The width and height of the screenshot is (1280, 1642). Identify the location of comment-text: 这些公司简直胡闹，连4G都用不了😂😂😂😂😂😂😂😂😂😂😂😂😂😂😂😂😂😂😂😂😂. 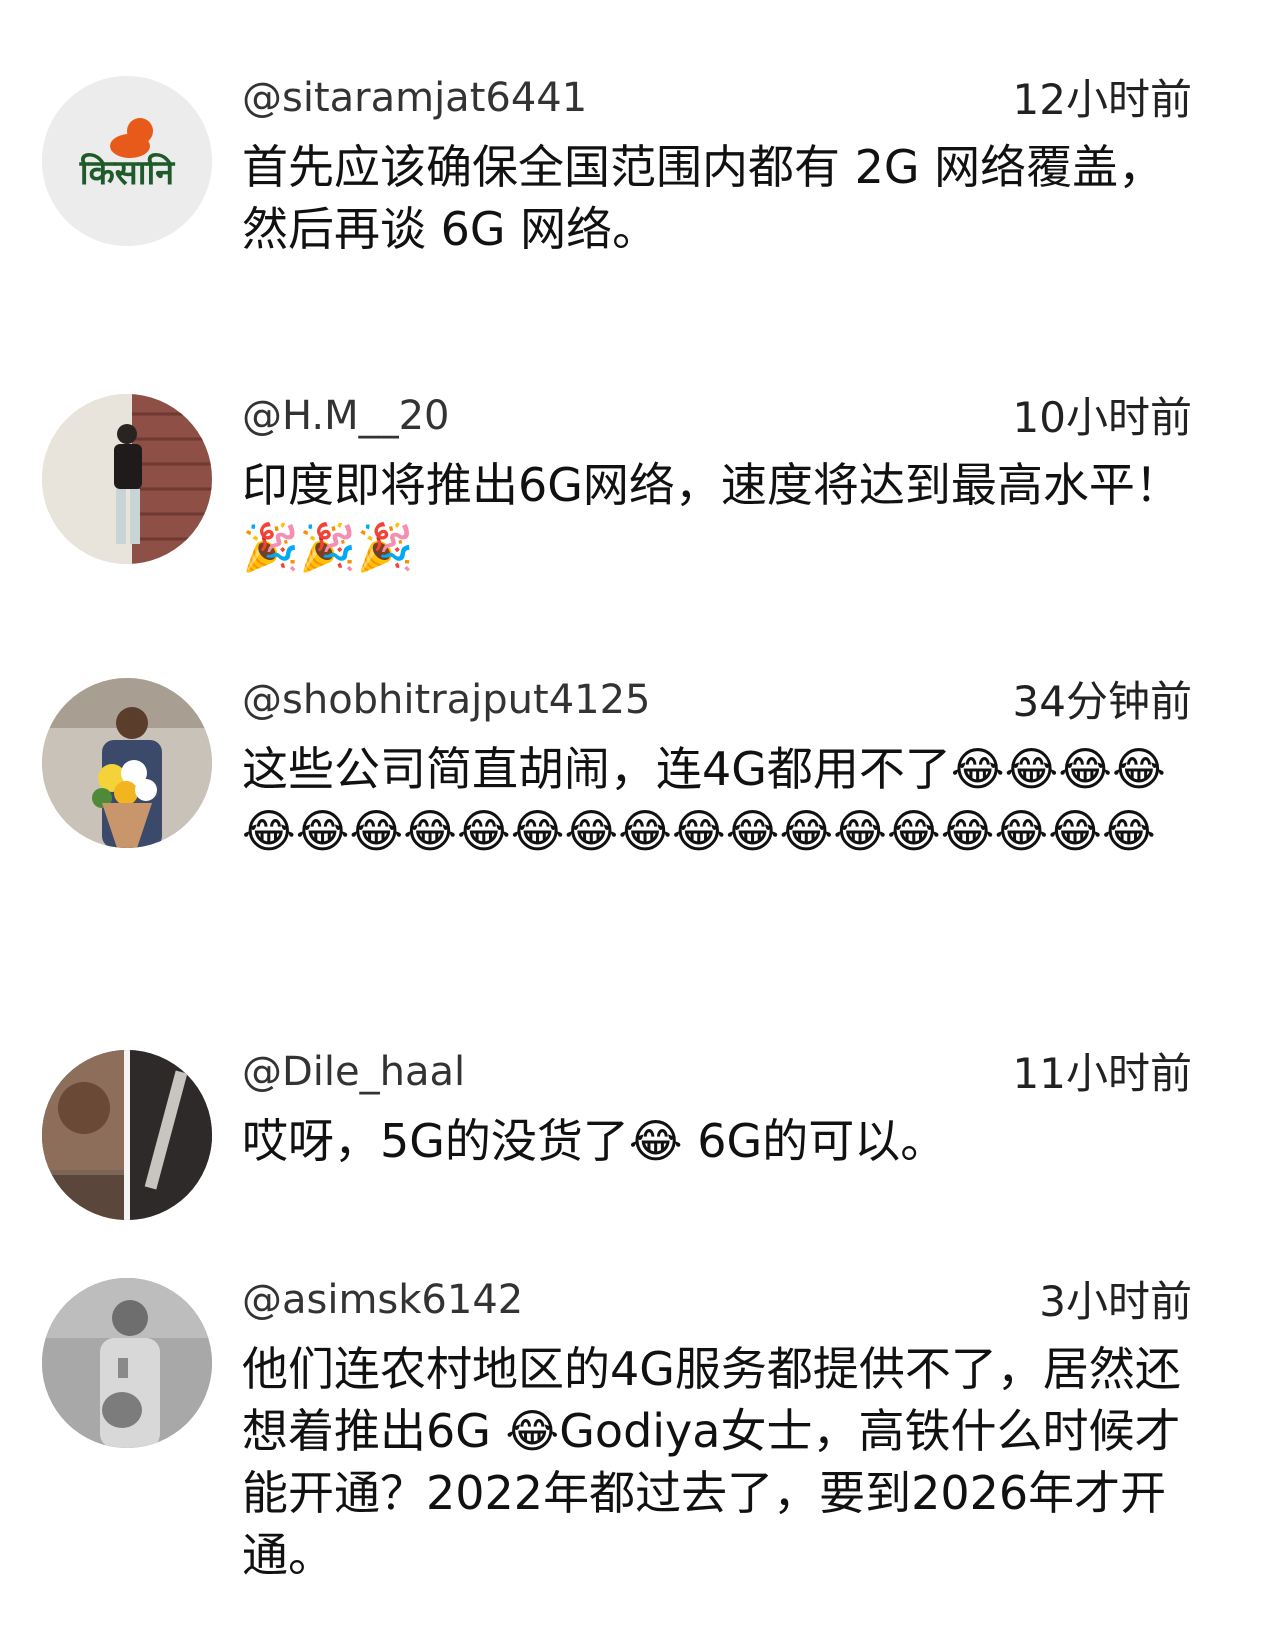
(704, 800).